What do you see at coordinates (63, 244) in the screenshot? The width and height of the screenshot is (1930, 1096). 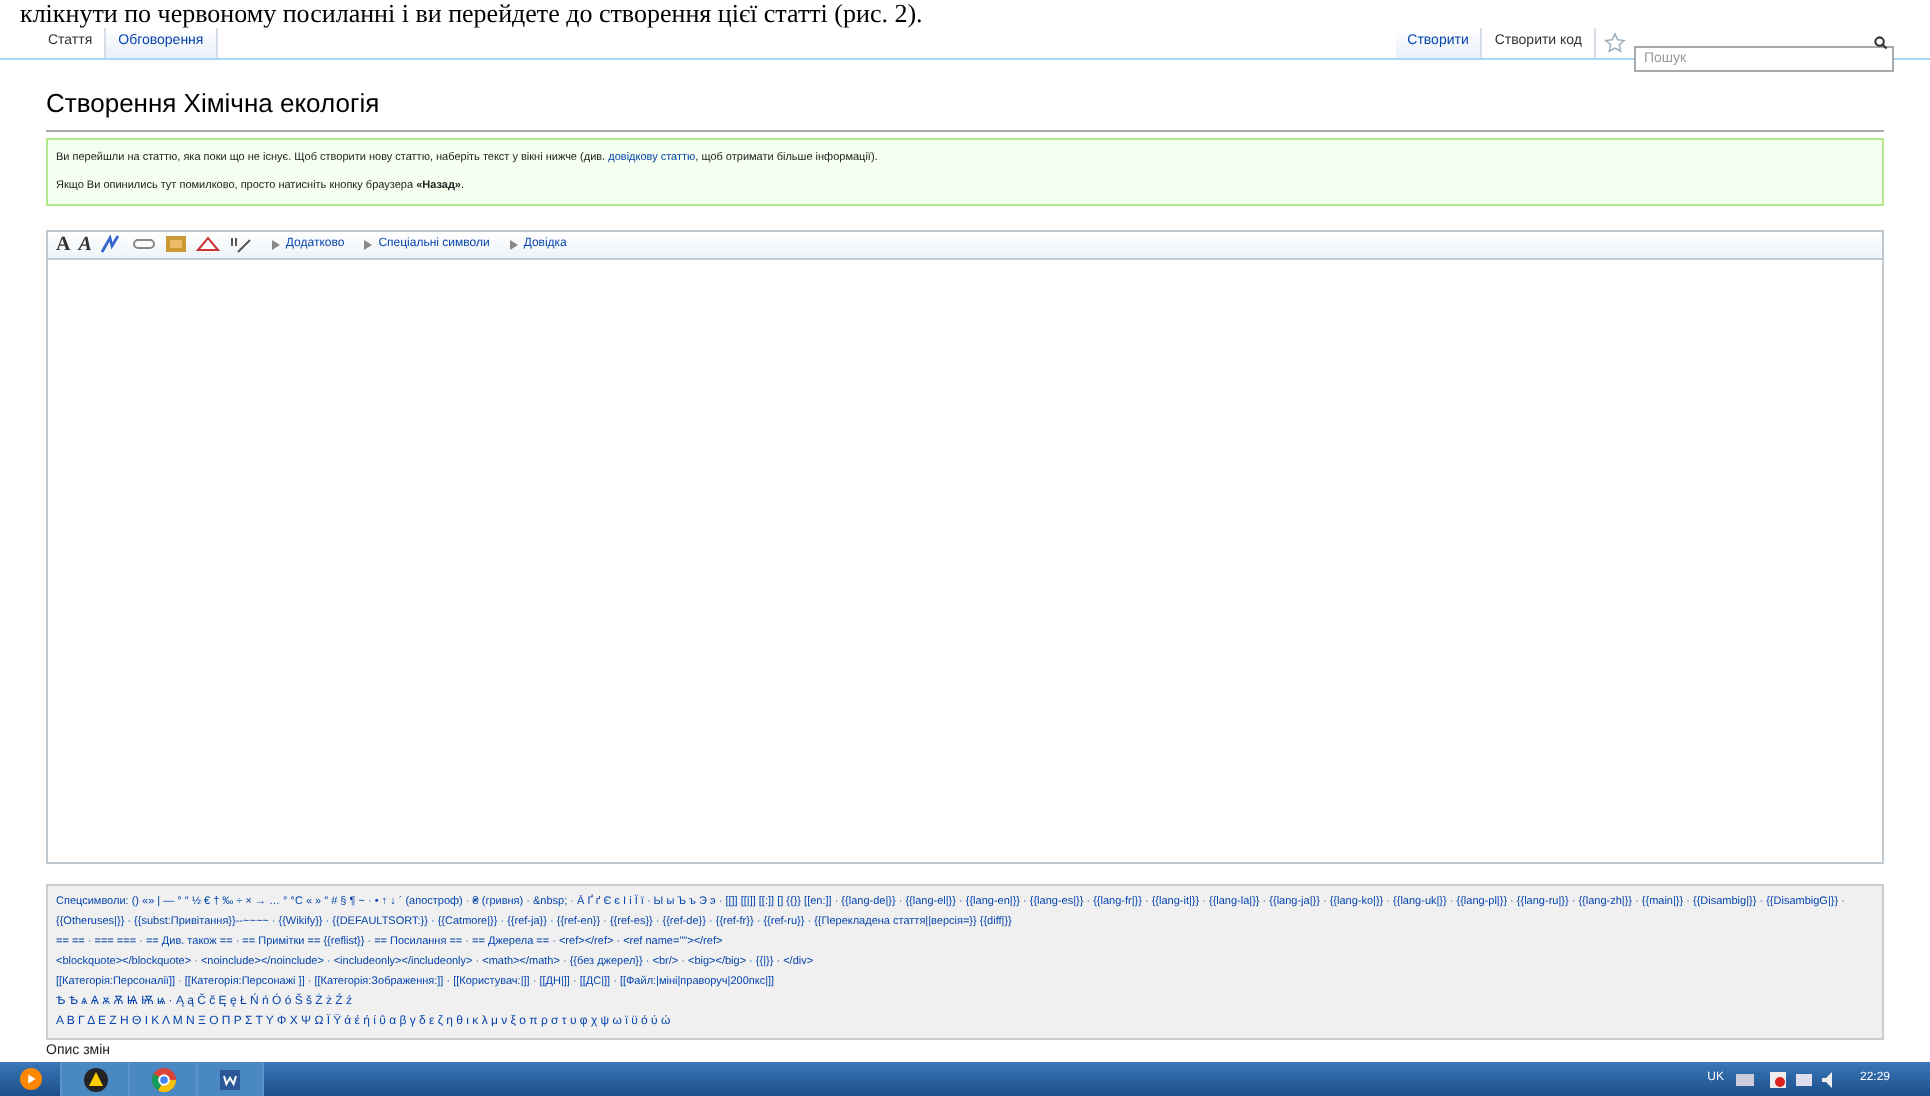 I see `bold-button: A` at bounding box center [63, 244].